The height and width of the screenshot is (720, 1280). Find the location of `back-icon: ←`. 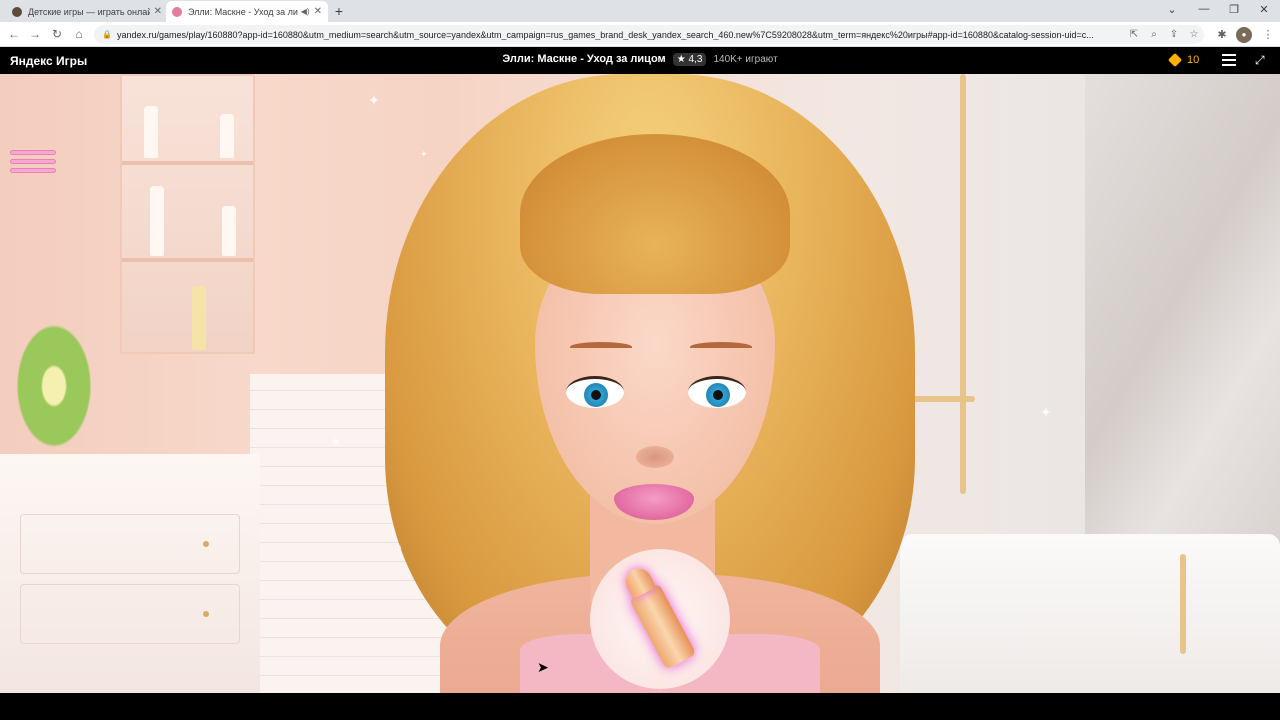

back-icon: ← is located at coordinates (14, 34).